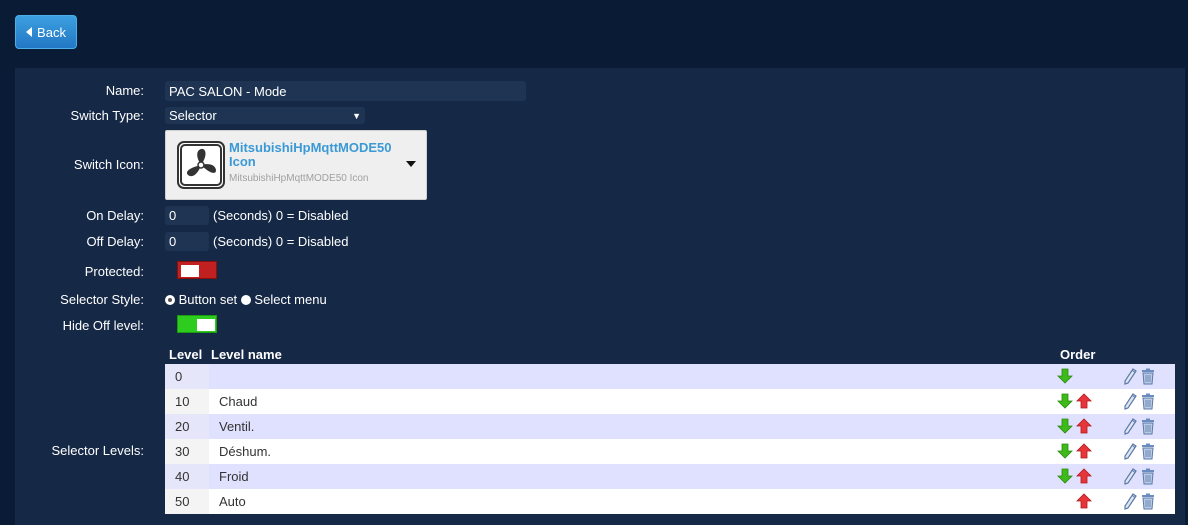 The height and width of the screenshot is (525, 1188). I want to click on level-value: 10, so click(187, 401).